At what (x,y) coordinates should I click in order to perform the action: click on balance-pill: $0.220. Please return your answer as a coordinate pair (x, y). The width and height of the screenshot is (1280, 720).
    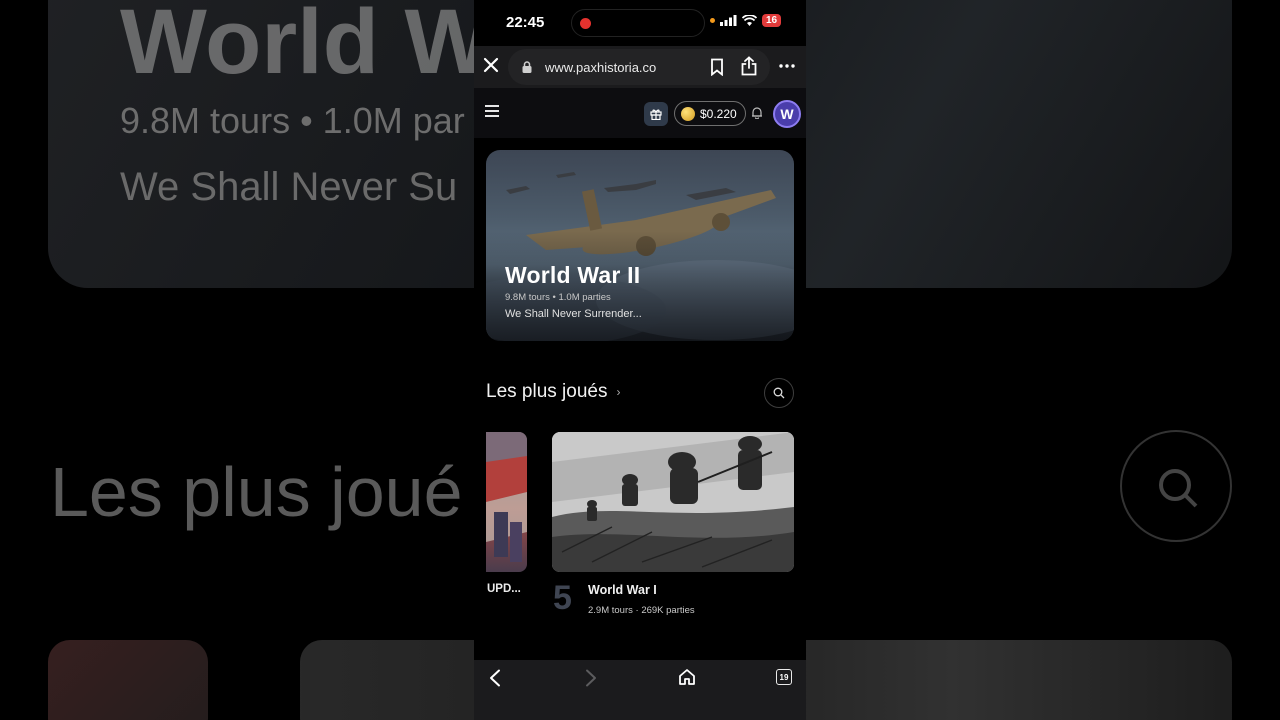
    Looking at the image, I should click on (710, 113).